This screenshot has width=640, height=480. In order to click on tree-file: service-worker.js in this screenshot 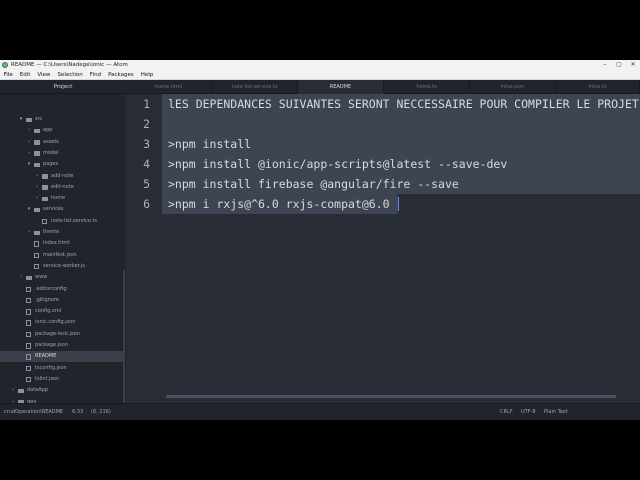, I will do `click(62, 266)`.